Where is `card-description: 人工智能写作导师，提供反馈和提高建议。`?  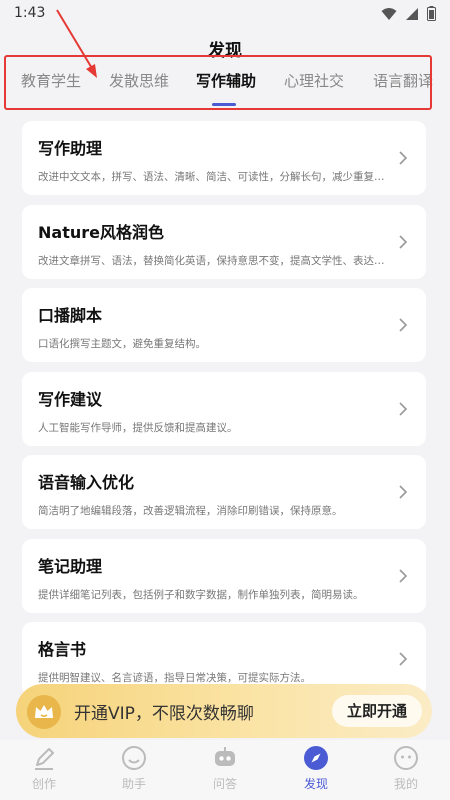
card-description: 人工智能写作导师，提供反馈和提高建议。 is located at coordinates (138, 427).